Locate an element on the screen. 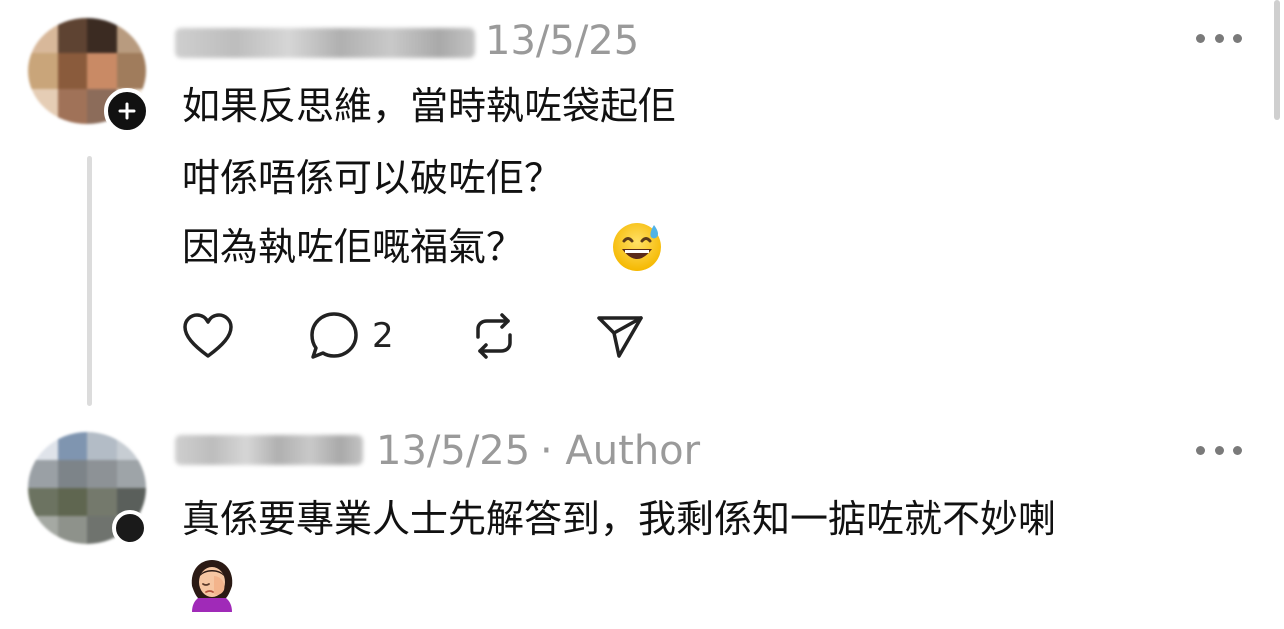 This screenshot has height=629, width=1284. share-button is located at coordinates (620, 336).